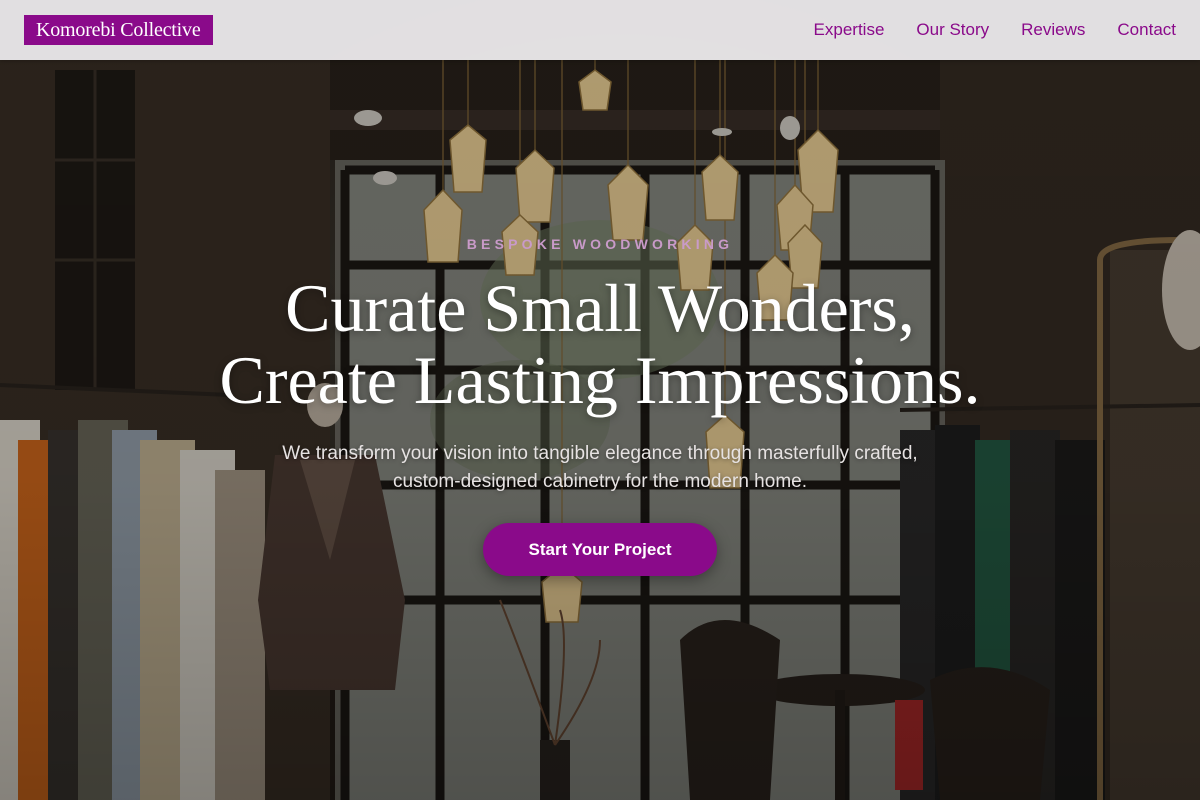 The image size is (1200, 800). I want to click on start-project-button: Start Your Project, so click(600, 549).